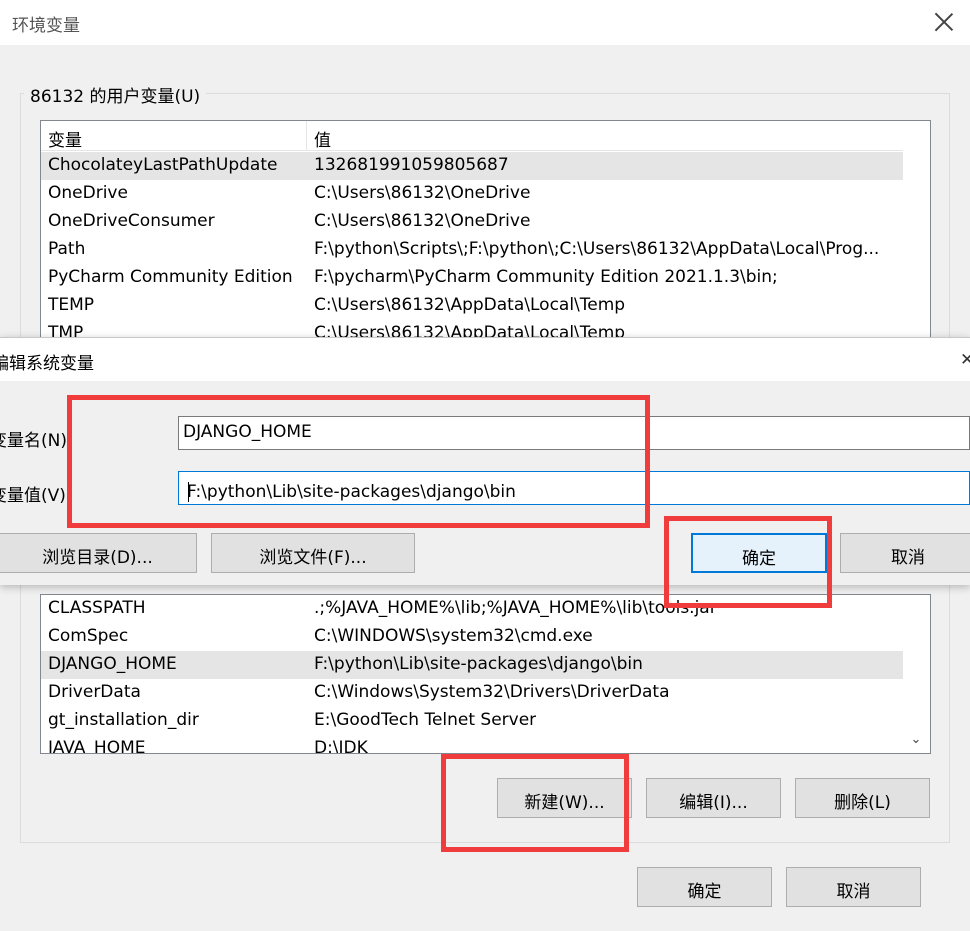 This screenshot has height=931, width=970. Describe the element at coordinates (88, 636) in the screenshot. I see `cell-name: ComSpec` at that location.